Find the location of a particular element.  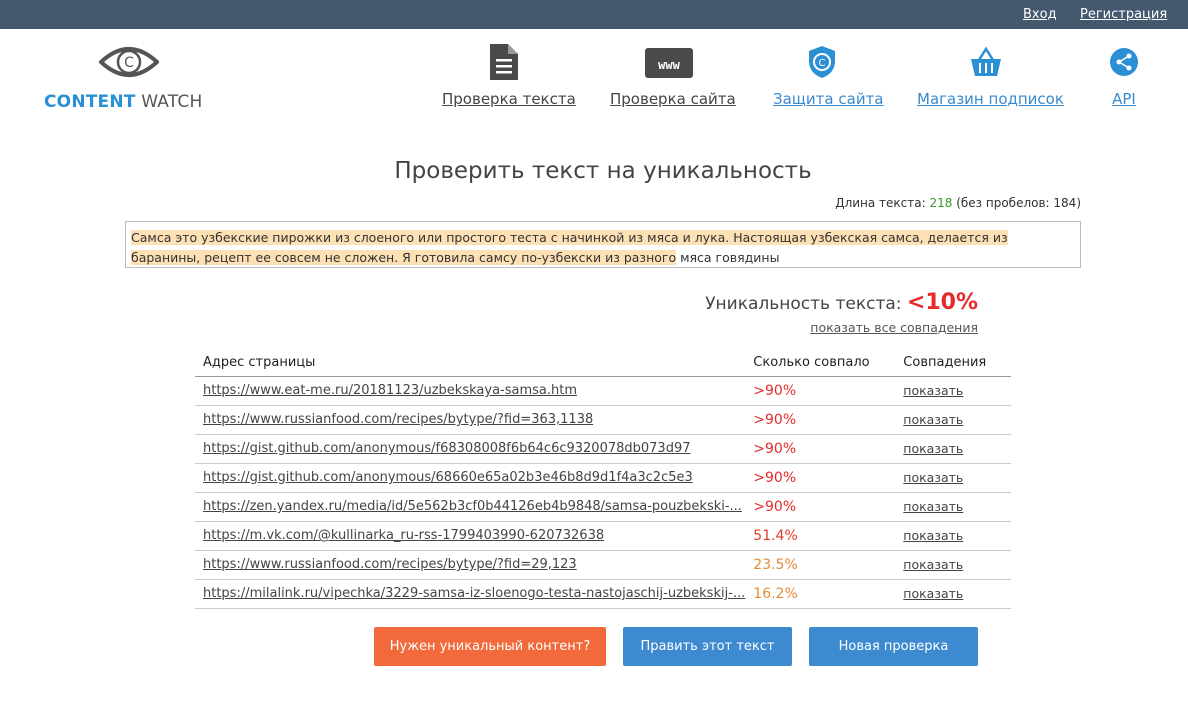

uniqueness-result: Уникальность текста: <10% is located at coordinates (841, 302).